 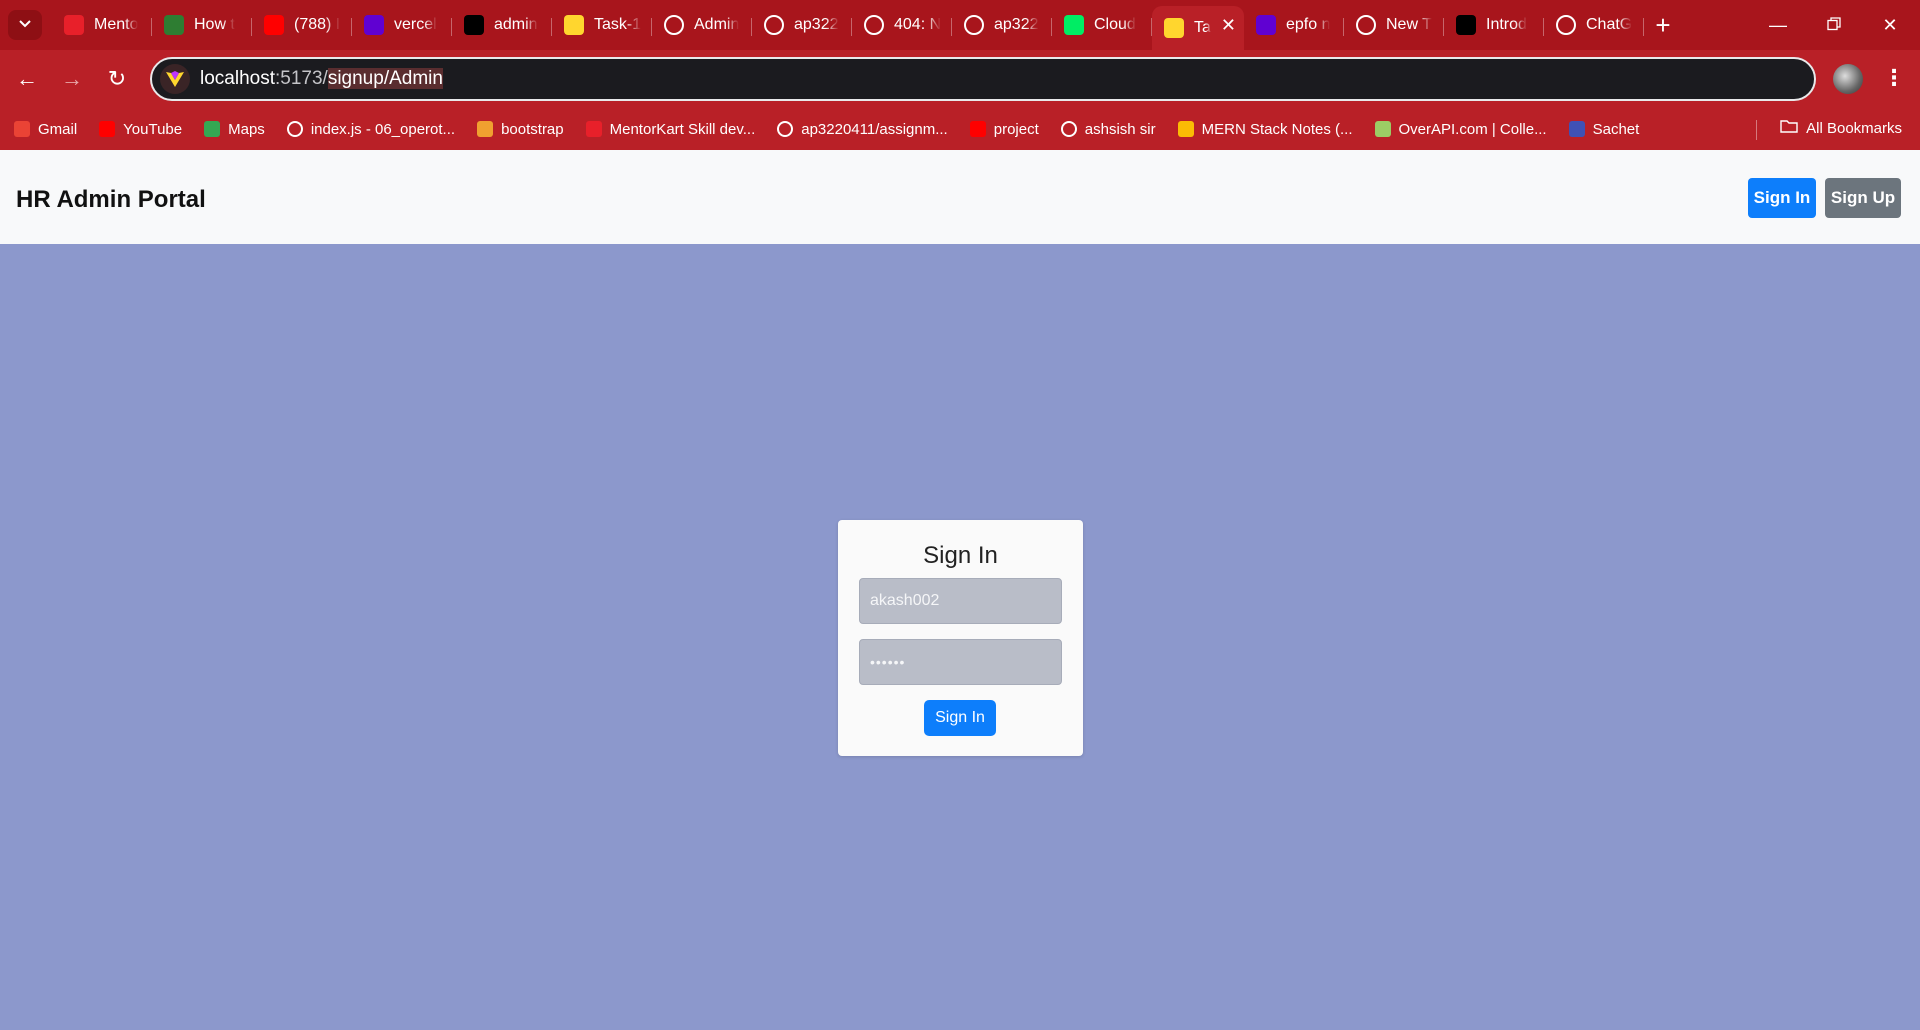 What do you see at coordinates (1115, 24) in the screenshot?
I see `tab-title: Cloud` at bounding box center [1115, 24].